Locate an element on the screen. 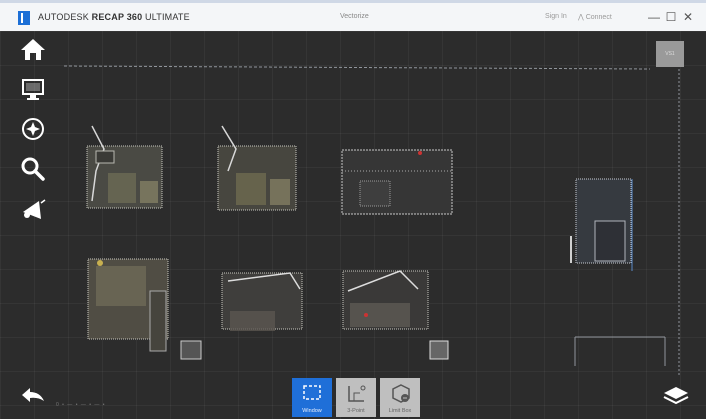 The height and width of the screenshot is (419, 706). window-select-tool: Window is located at coordinates (312, 397).